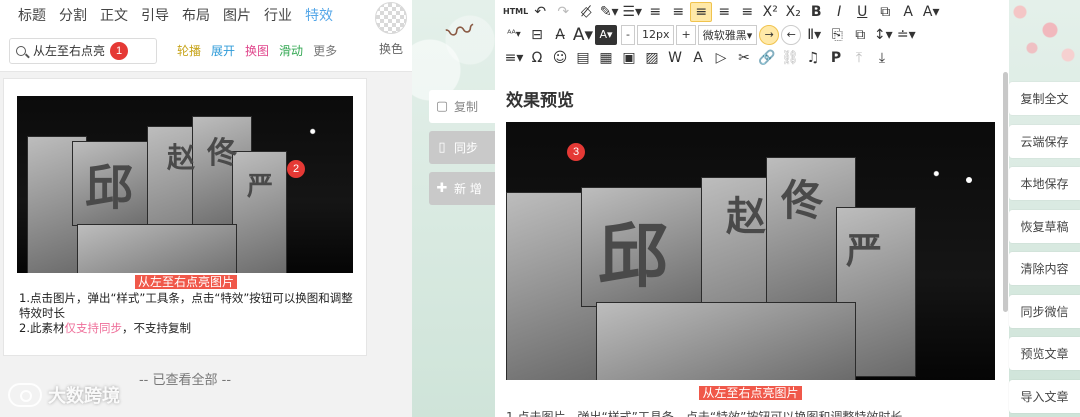  Describe the element at coordinates (114, 15) in the screenshot. I see `tab-body: 正文` at that location.